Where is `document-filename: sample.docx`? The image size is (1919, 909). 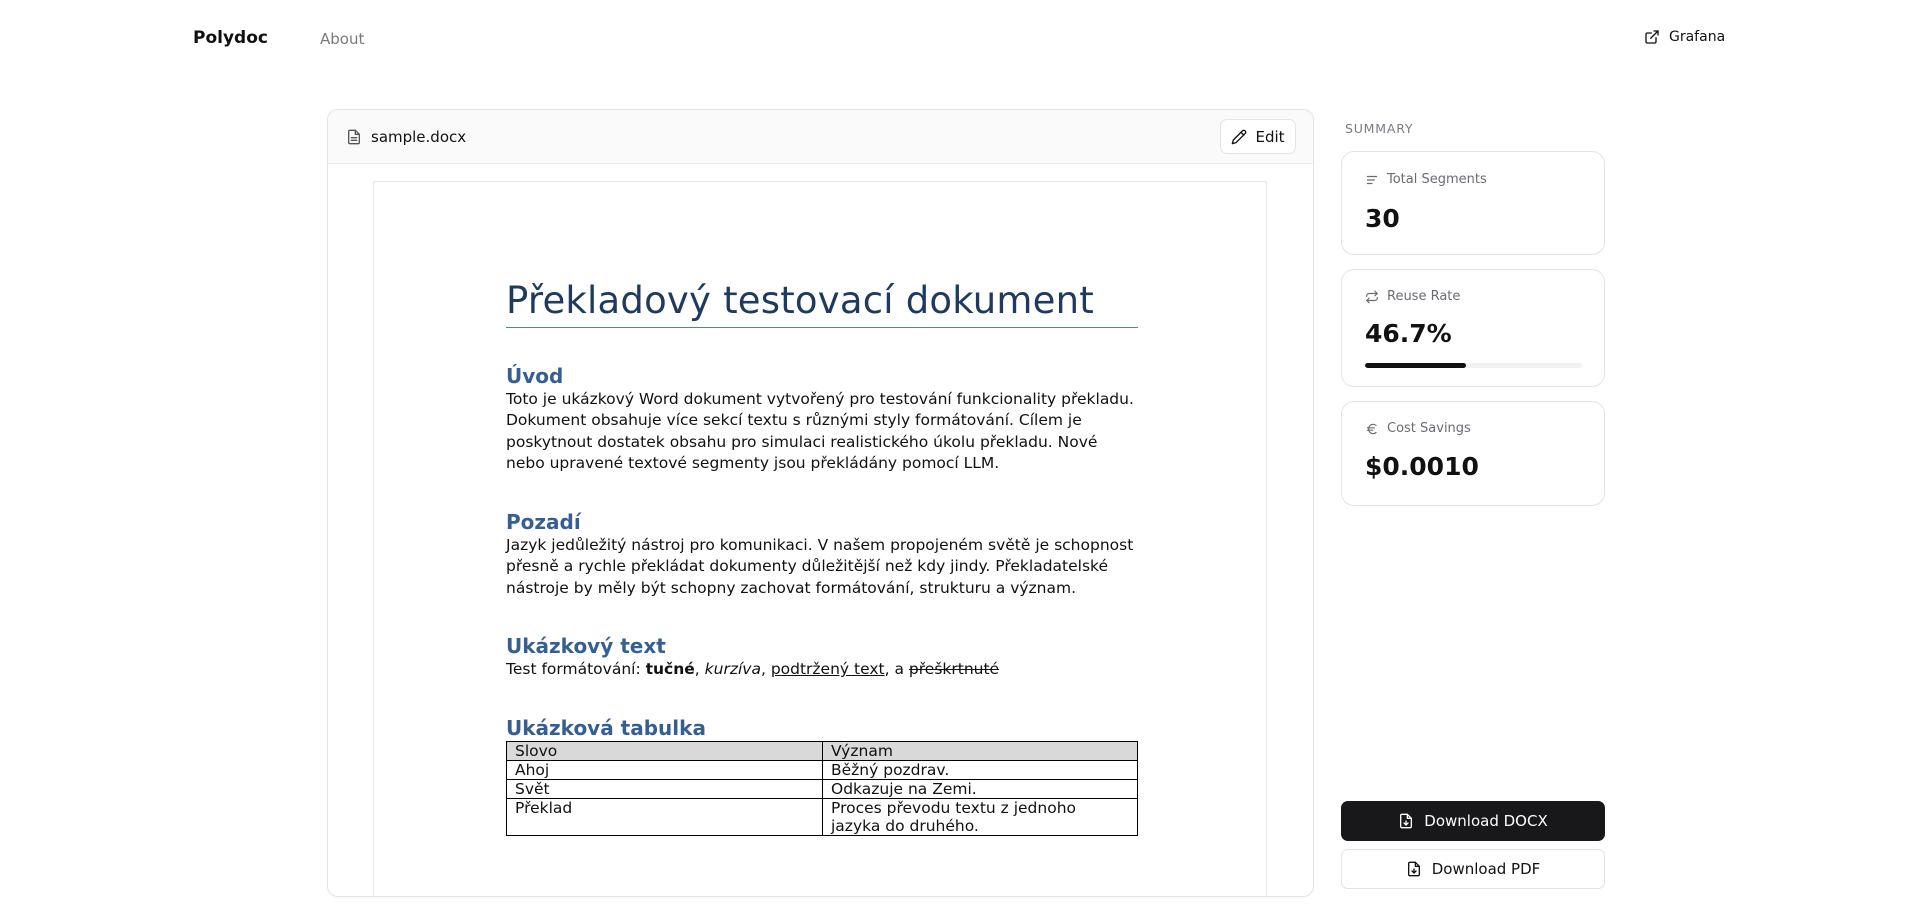 document-filename: sample.docx is located at coordinates (419, 136).